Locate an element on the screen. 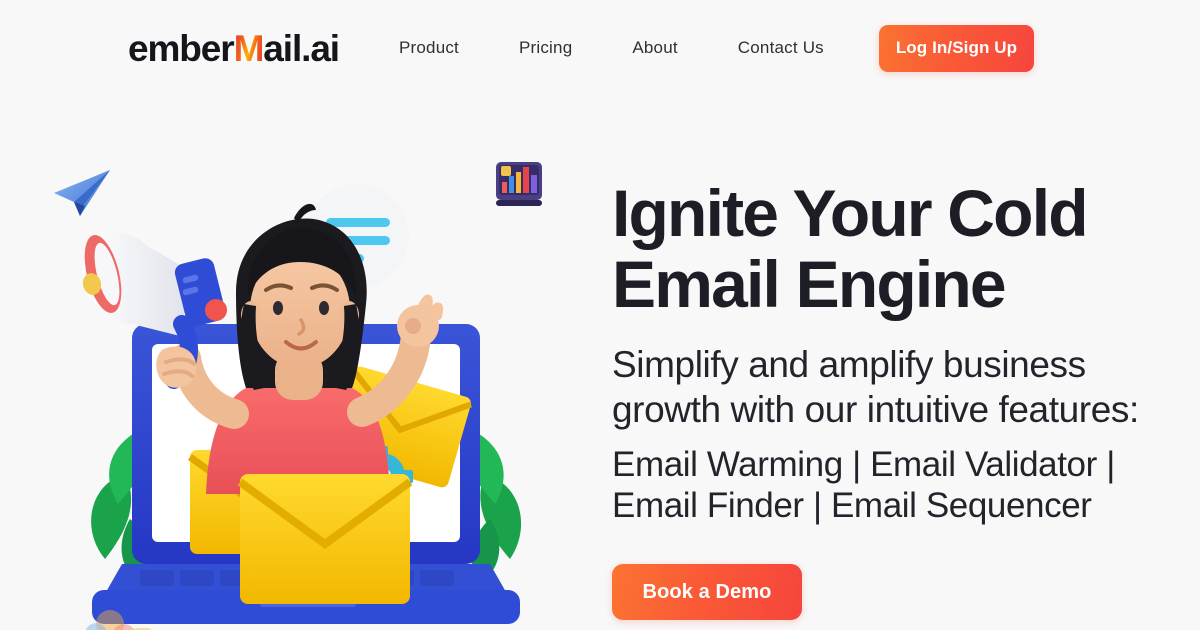  logo-text-part1: ember is located at coordinates (181, 48).